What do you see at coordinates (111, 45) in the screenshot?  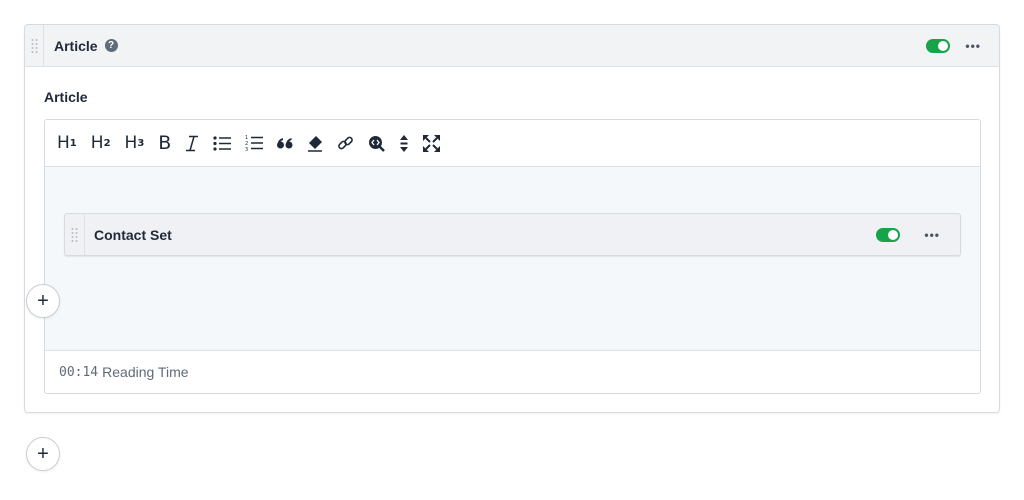 I see `question-circle-icon: ?` at bounding box center [111, 45].